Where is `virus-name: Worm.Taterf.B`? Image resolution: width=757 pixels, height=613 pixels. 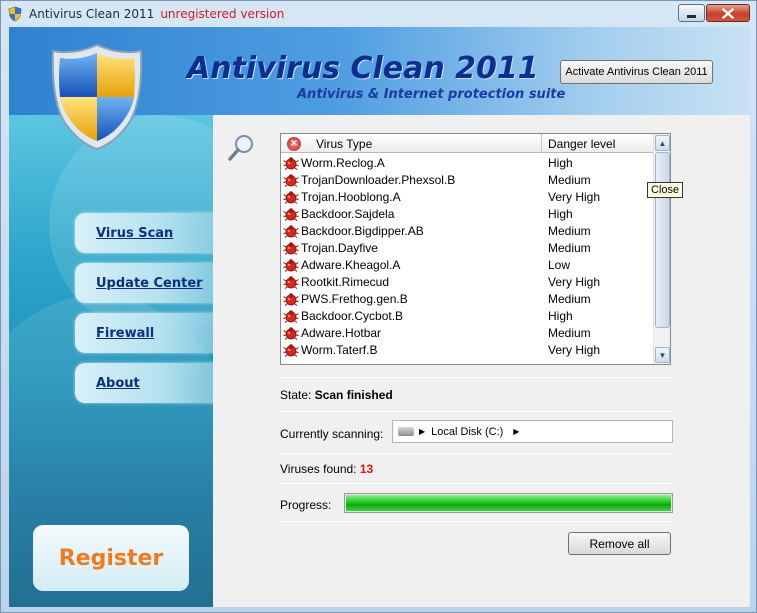 virus-name: Worm.Taterf.B is located at coordinates (339, 349).